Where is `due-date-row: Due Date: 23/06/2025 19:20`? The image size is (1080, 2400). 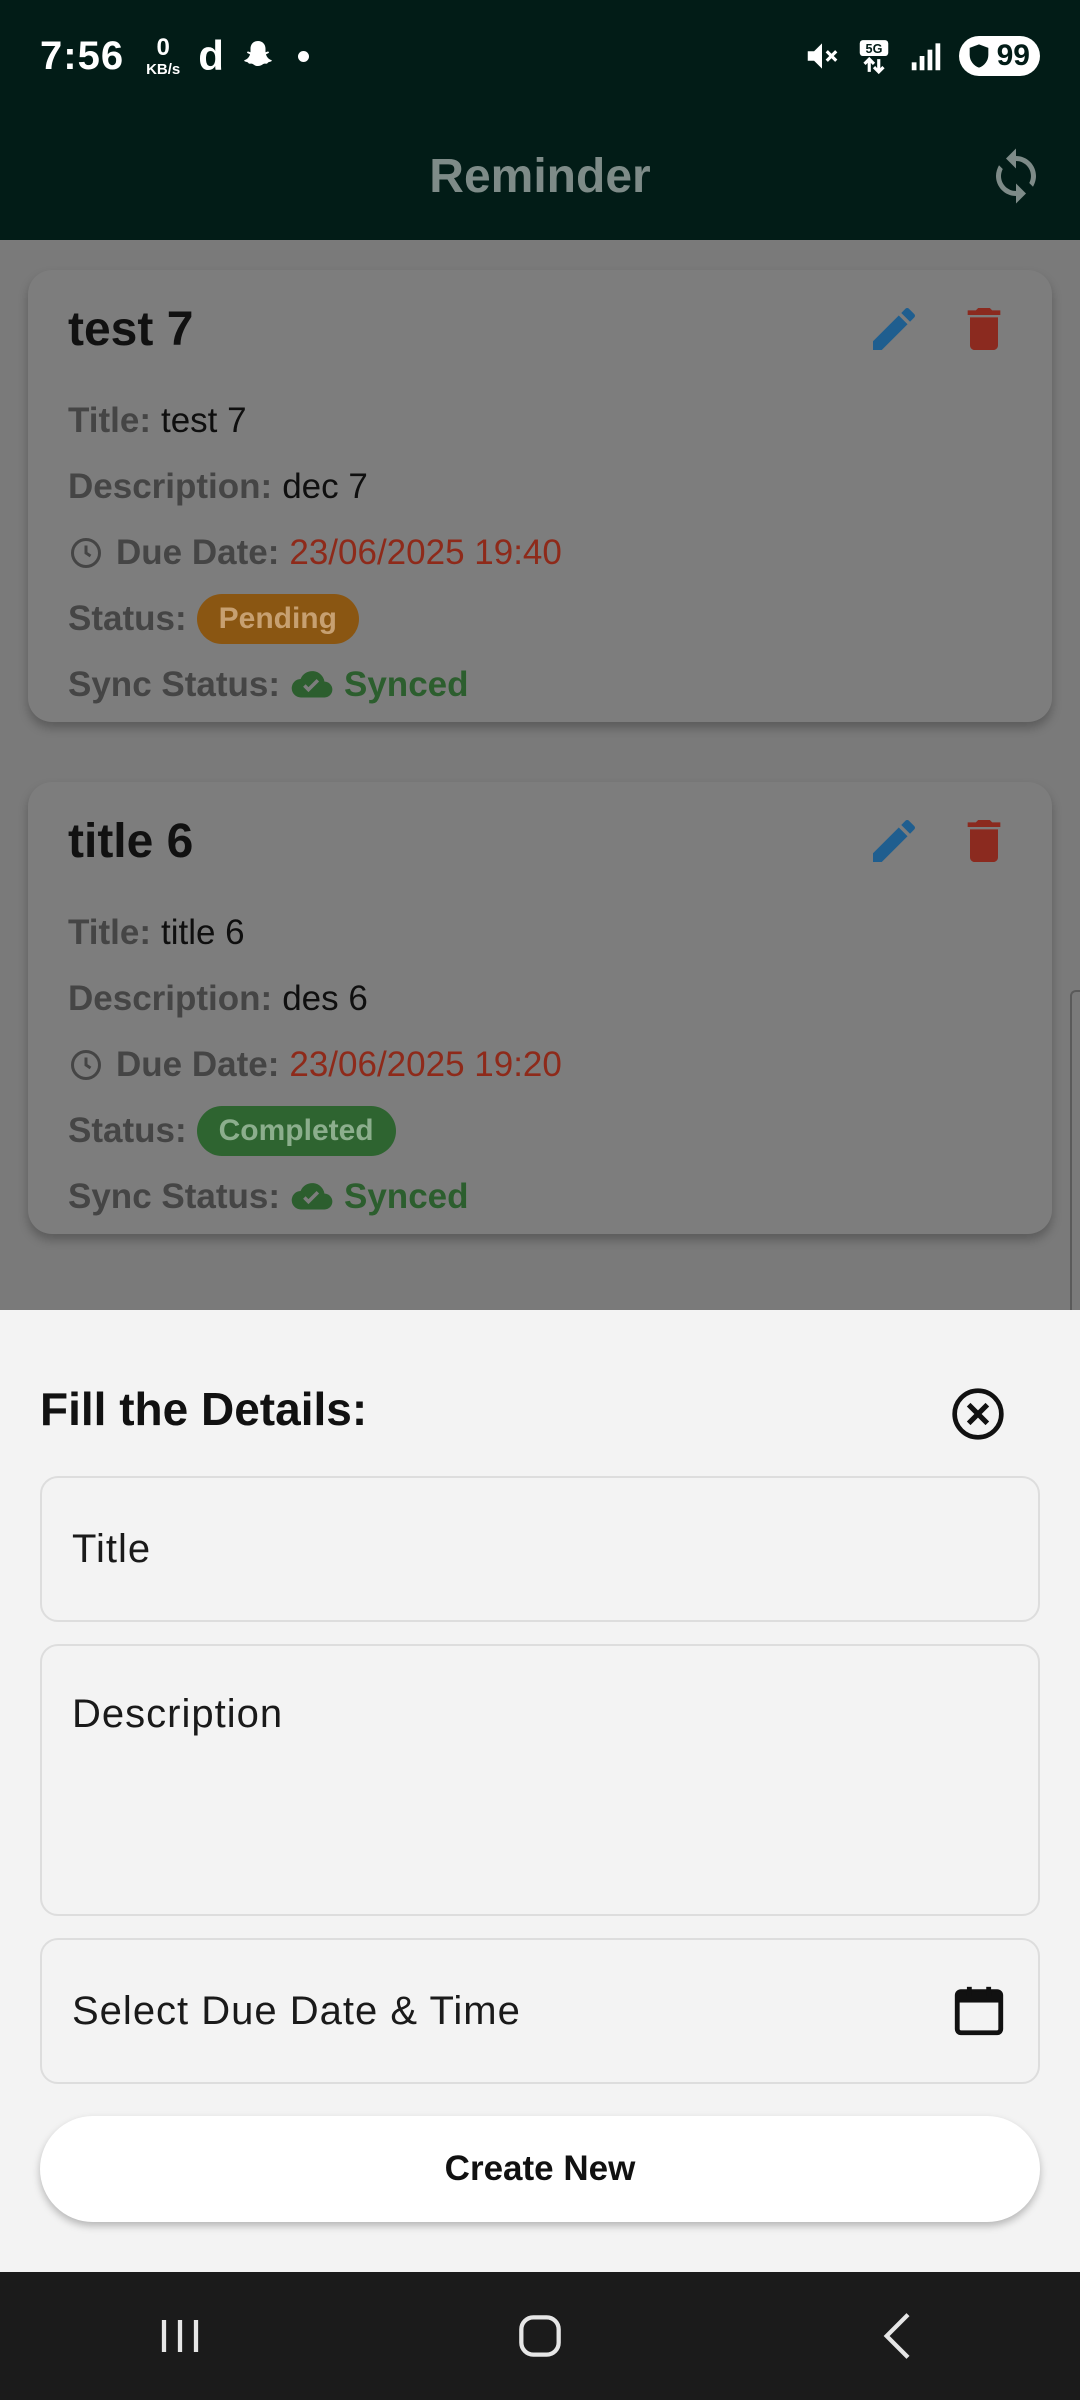
due-date-row: Due Date: 23/06/2025 19:20 is located at coordinates (540, 1065).